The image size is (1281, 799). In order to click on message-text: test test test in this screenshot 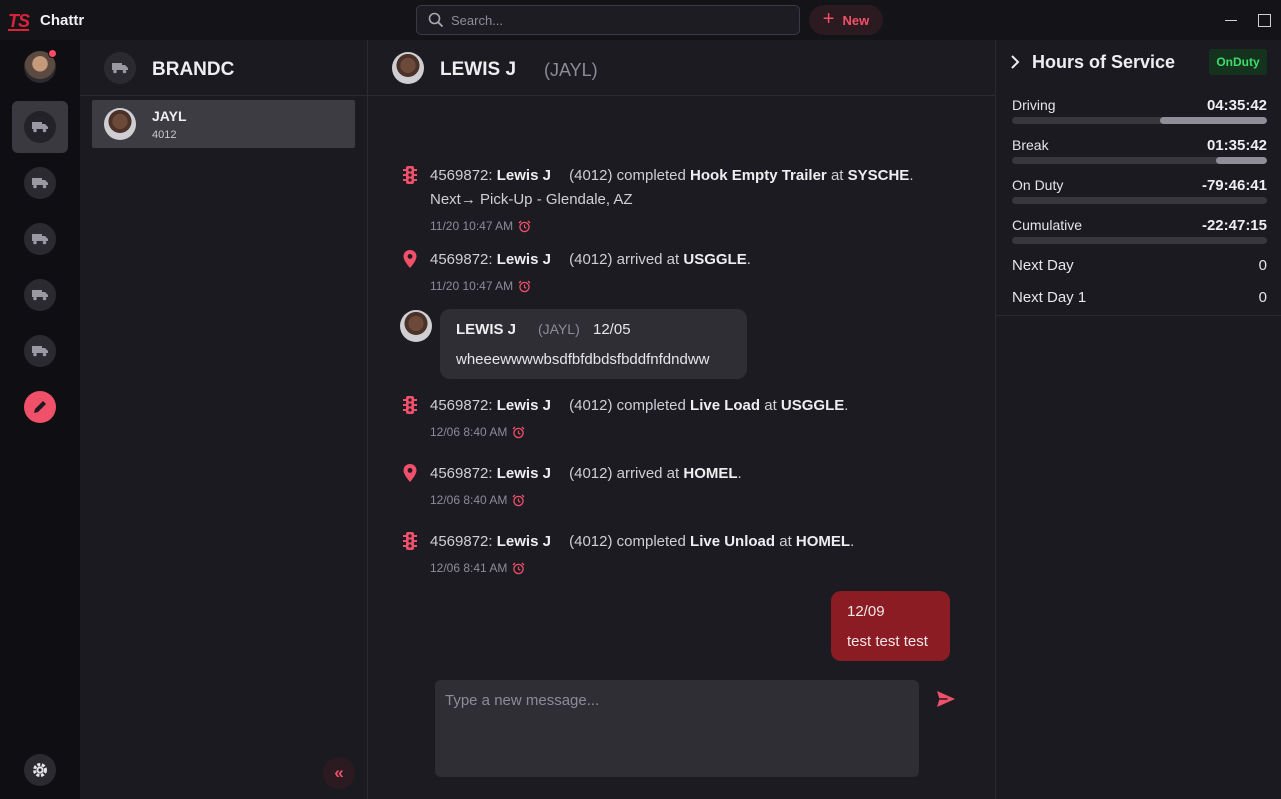, I will do `click(887, 641)`.